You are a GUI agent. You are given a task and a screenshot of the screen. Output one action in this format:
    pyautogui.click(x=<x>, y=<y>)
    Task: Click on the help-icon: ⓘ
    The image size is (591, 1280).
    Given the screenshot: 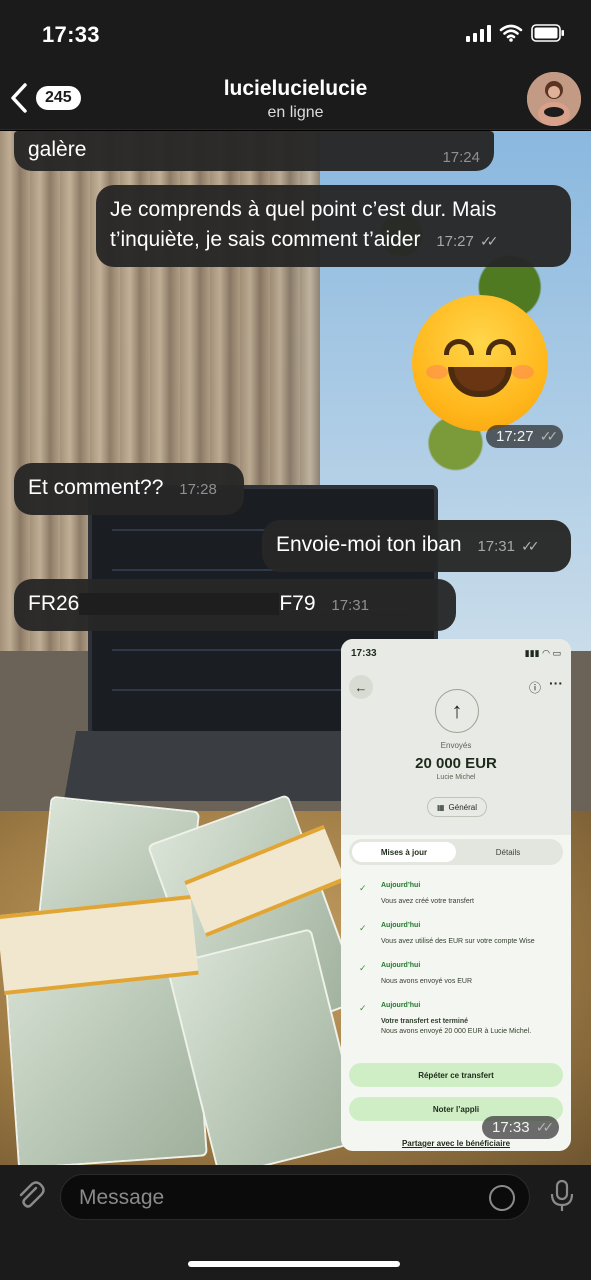 What is the action you would take?
    pyautogui.click(x=534, y=688)
    